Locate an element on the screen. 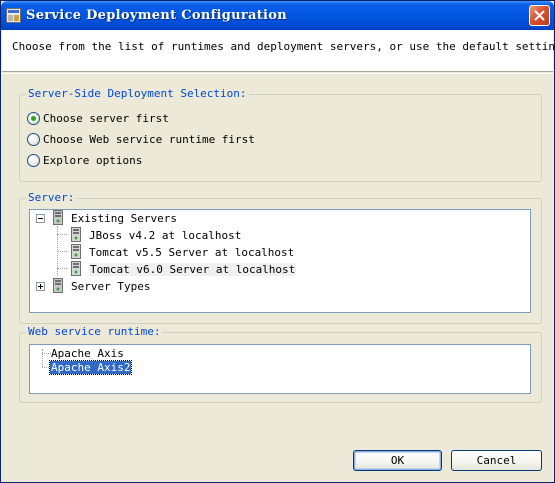  runtime-item-label: Apache Axis2 is located at coordinates (90, 367).